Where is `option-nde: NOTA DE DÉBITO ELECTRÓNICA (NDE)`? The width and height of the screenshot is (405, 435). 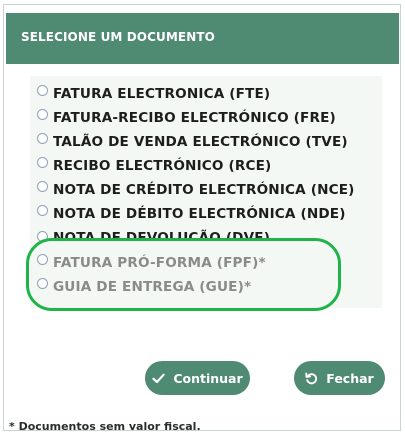
option-nde: NOTA DE DÉBITO ELECTRÓNICA (NDE) is located at coordinates (191, 214).